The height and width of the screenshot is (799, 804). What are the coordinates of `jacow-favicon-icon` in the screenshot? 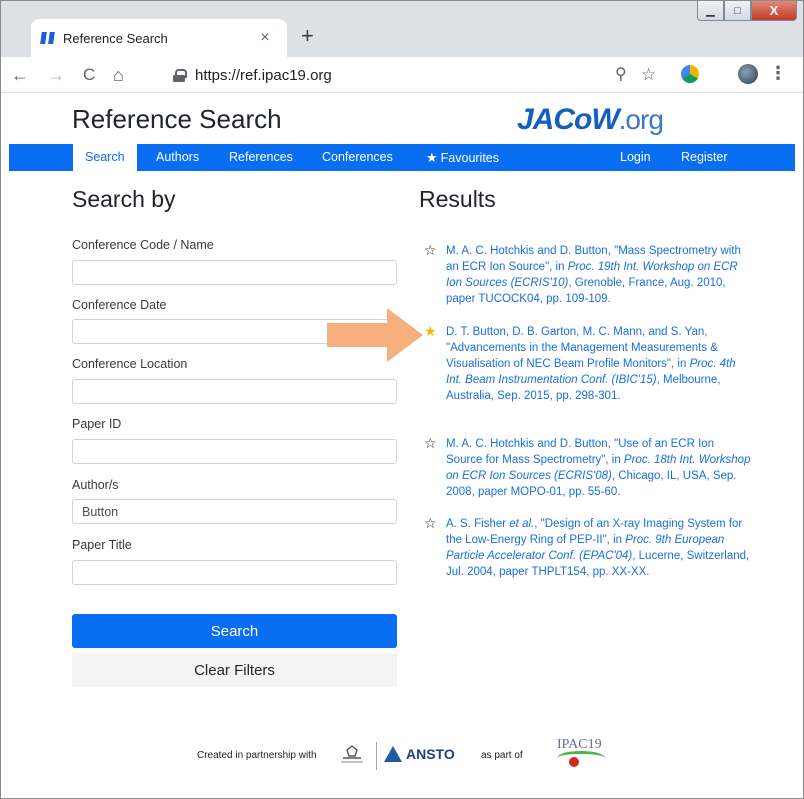 It's located at (47, 38).